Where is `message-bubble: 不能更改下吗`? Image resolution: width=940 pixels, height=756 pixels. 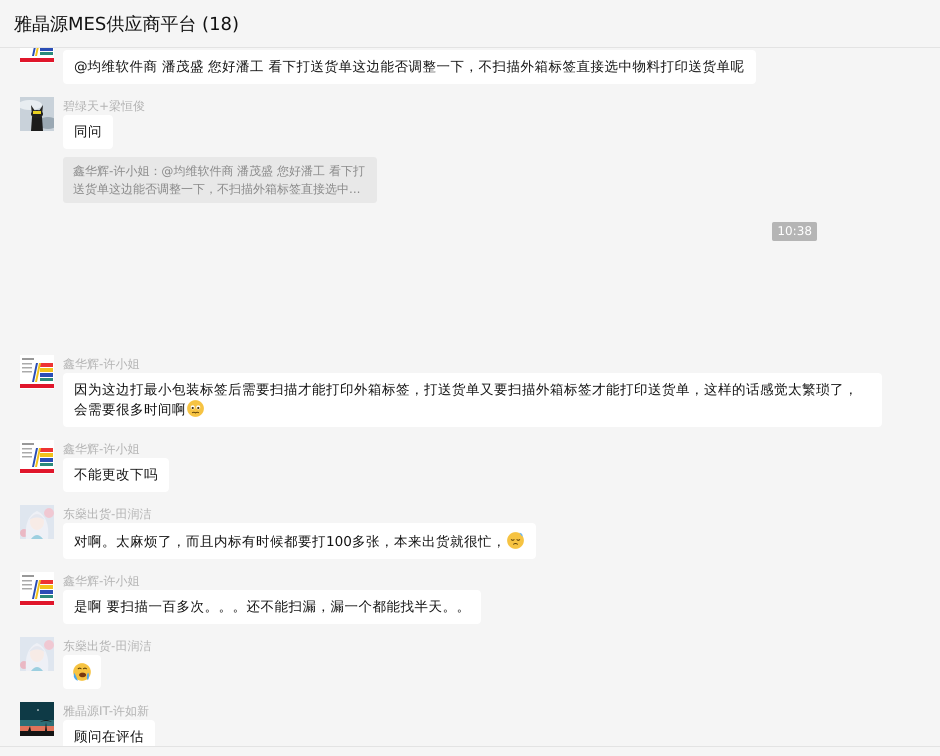
message-bubble: 不能更改下吗 is located at coordinates (116, 475).